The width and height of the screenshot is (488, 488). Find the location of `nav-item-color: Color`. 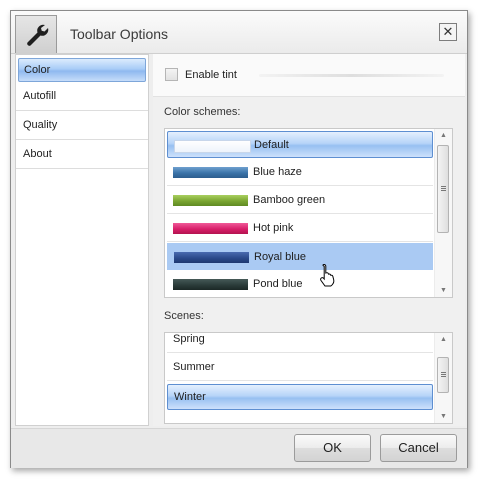

nav-item-color: Color is located at coordinates (82, 70).